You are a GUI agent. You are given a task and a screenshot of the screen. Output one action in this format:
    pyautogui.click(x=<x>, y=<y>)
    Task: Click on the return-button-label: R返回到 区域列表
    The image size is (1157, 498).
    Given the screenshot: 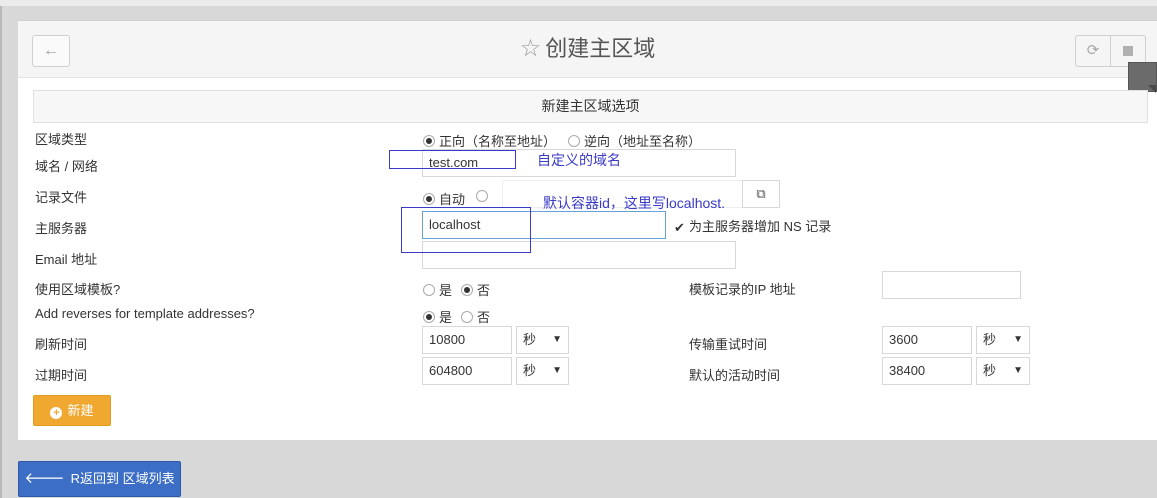 What is the action you would take?
    pyautogui.click(x=122, y=478)
    